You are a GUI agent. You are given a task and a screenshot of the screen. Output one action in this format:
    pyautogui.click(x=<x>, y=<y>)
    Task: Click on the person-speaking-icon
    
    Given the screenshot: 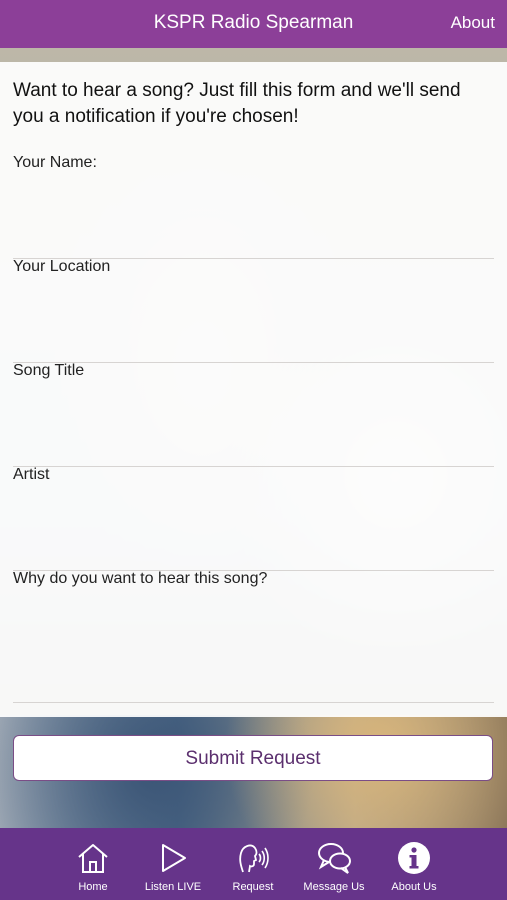 What is the action you would take?
    pyautogui.click(x=254, y=858)
    